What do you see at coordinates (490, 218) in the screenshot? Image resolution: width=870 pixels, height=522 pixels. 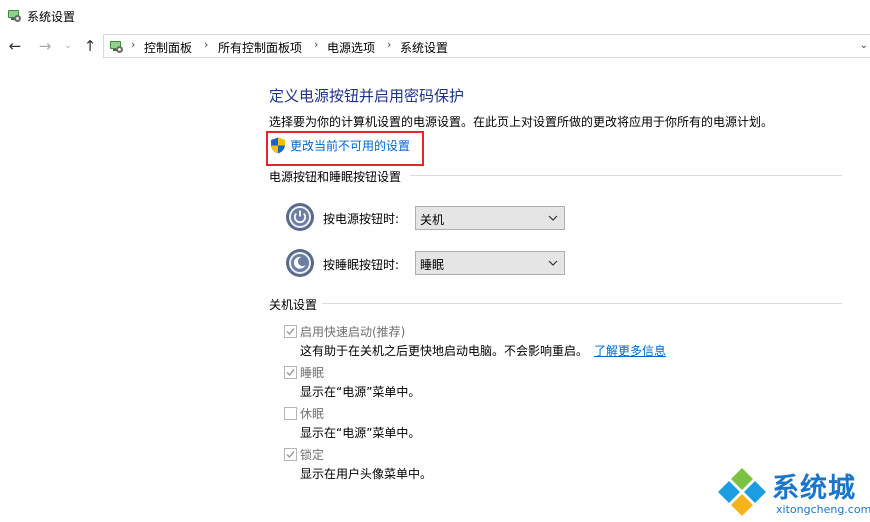 I see `power-button-action-select: 关机` at bounding box center [490, 218].